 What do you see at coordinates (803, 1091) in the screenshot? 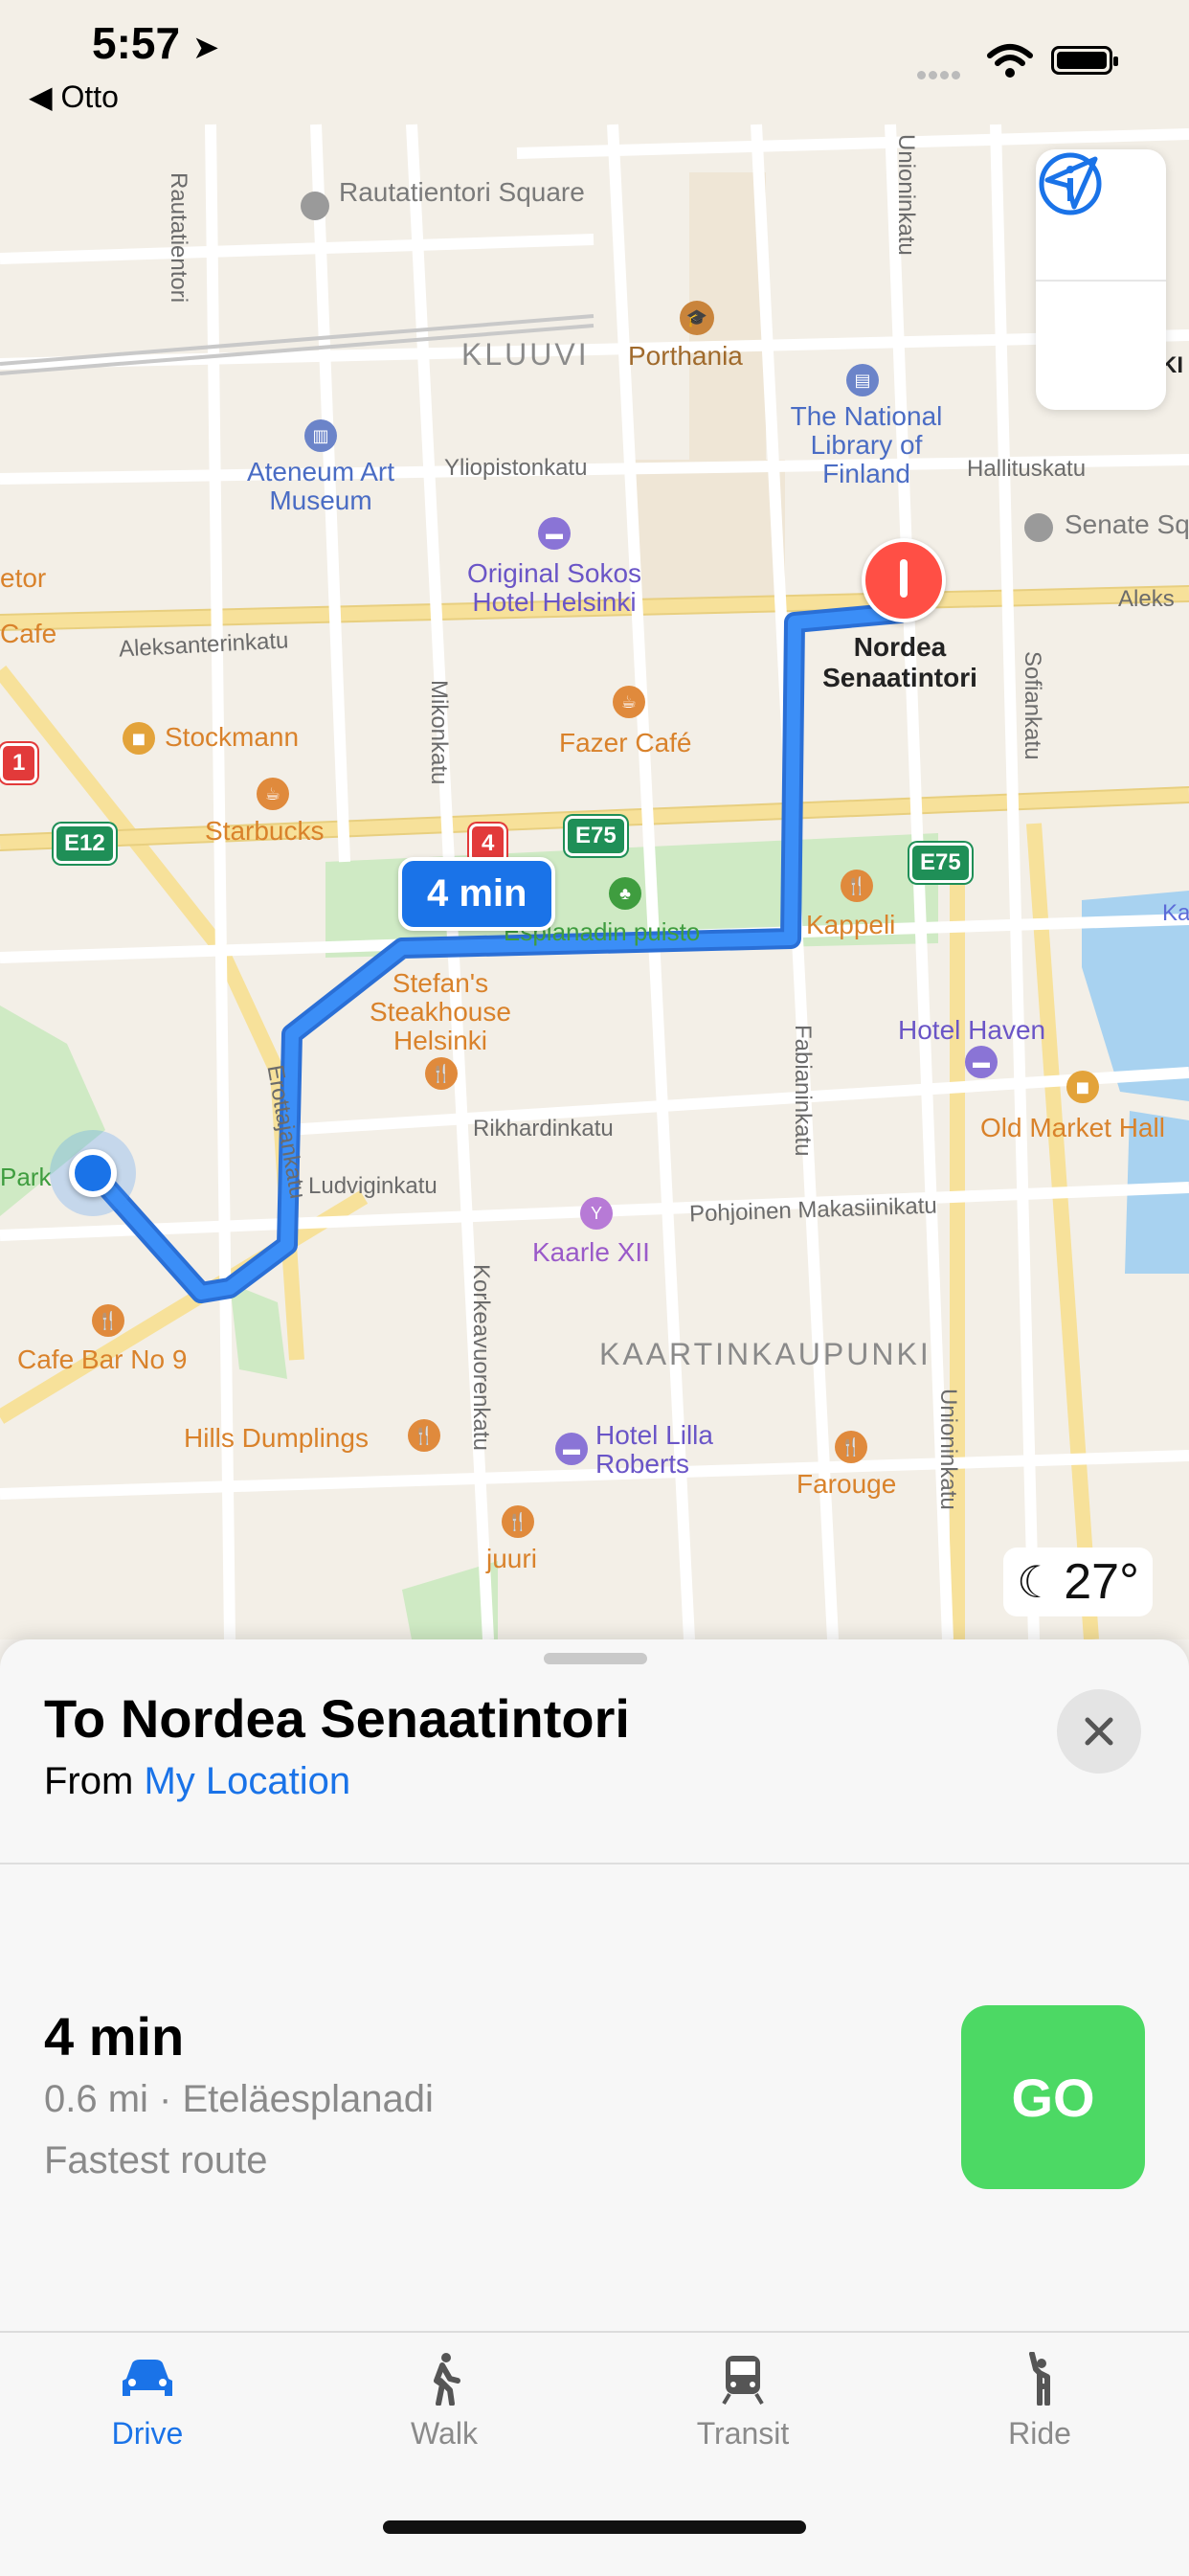
I see `street-label: Fabianinkatu` at bounding box center [803, 1091].